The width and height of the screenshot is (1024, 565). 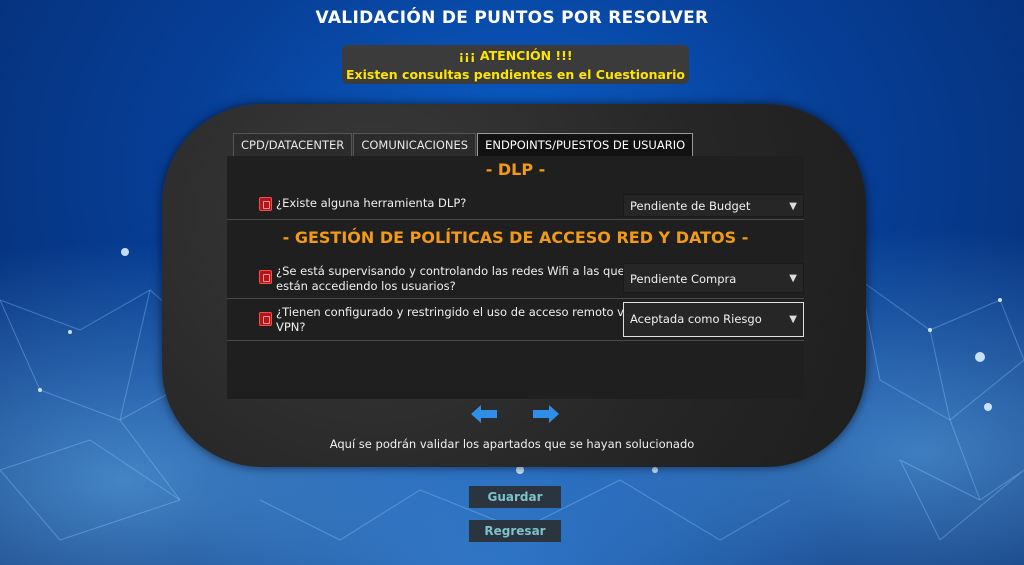 What do you see at coordinates (585, 144) in the screenshot?
I see `tab-endpoints: ENDPOINTS/PUESTOS DE USUARIO` at bounding box center [585, 144].